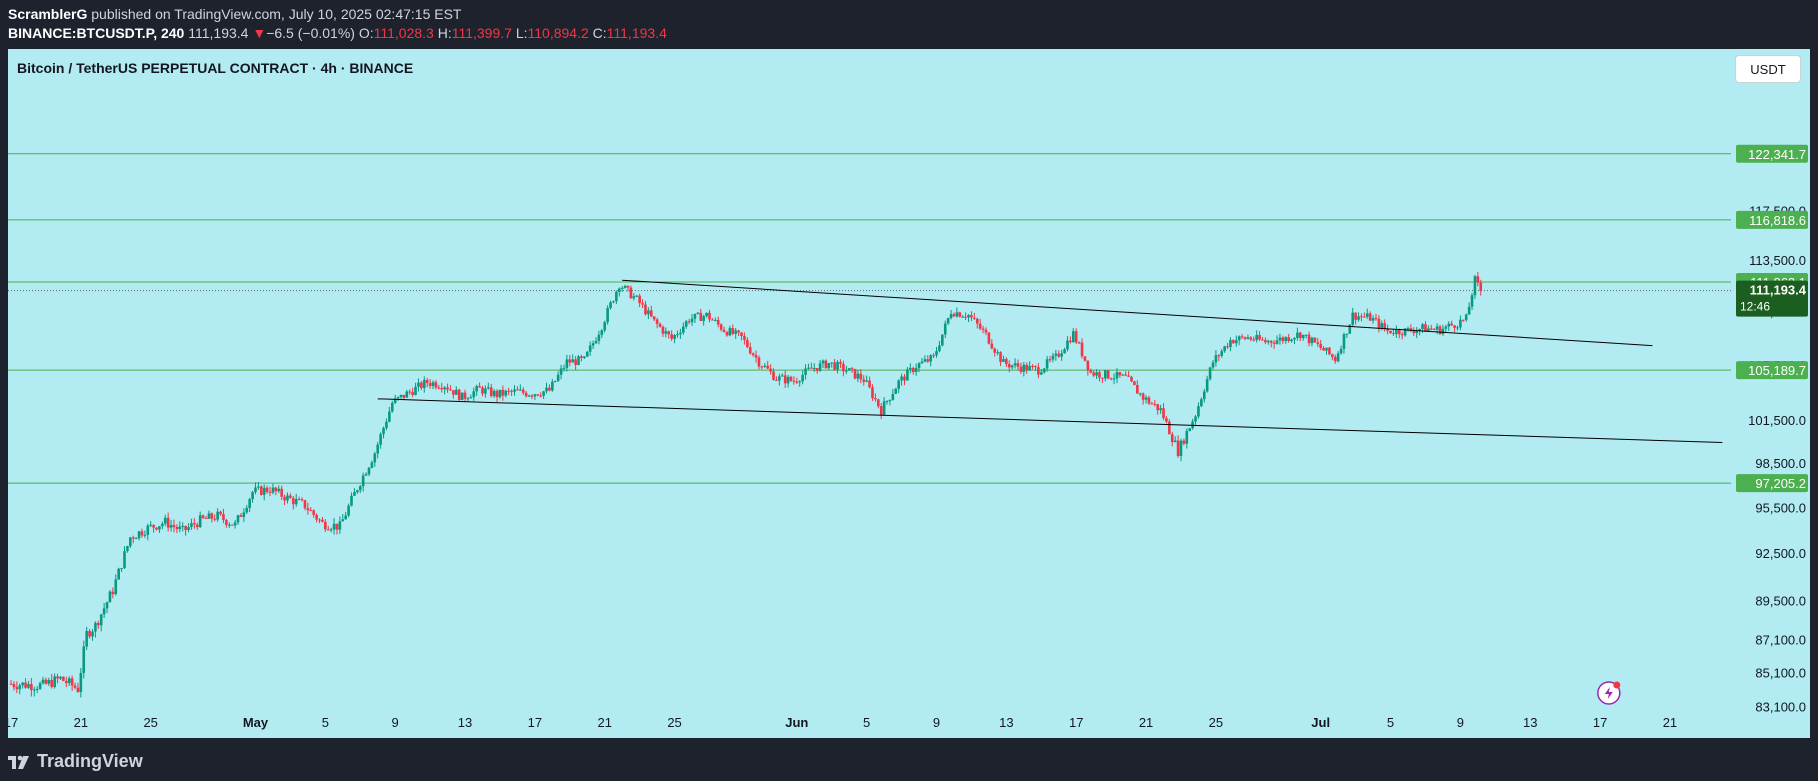 This screenshot has width=1818, height=781. I want to click on tradingview-logo: TradingView, so click(75, 761).